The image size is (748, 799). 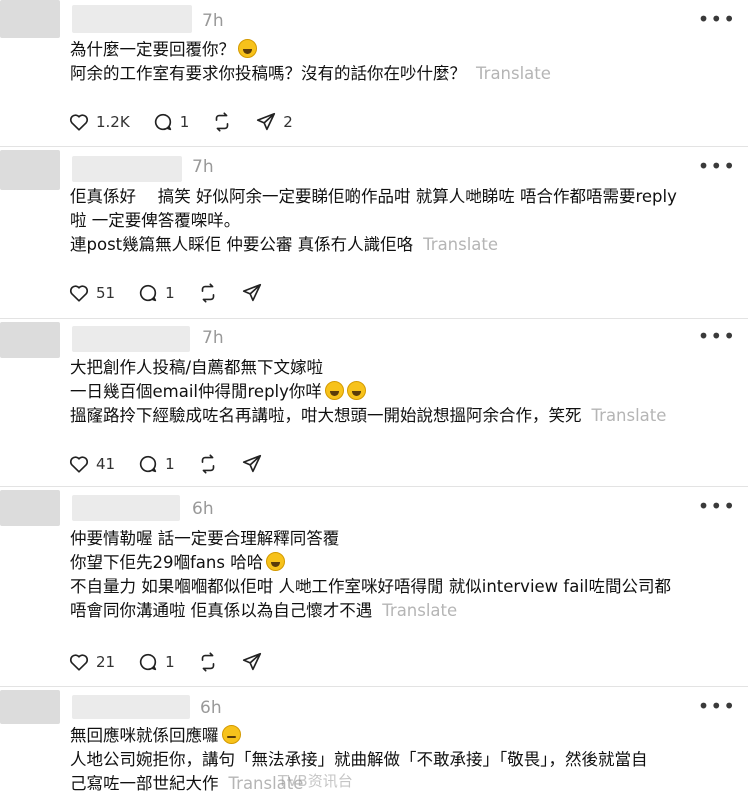 I want to click on post-line: 己寫咗一部世紀大作, so click(x=144, y=783).